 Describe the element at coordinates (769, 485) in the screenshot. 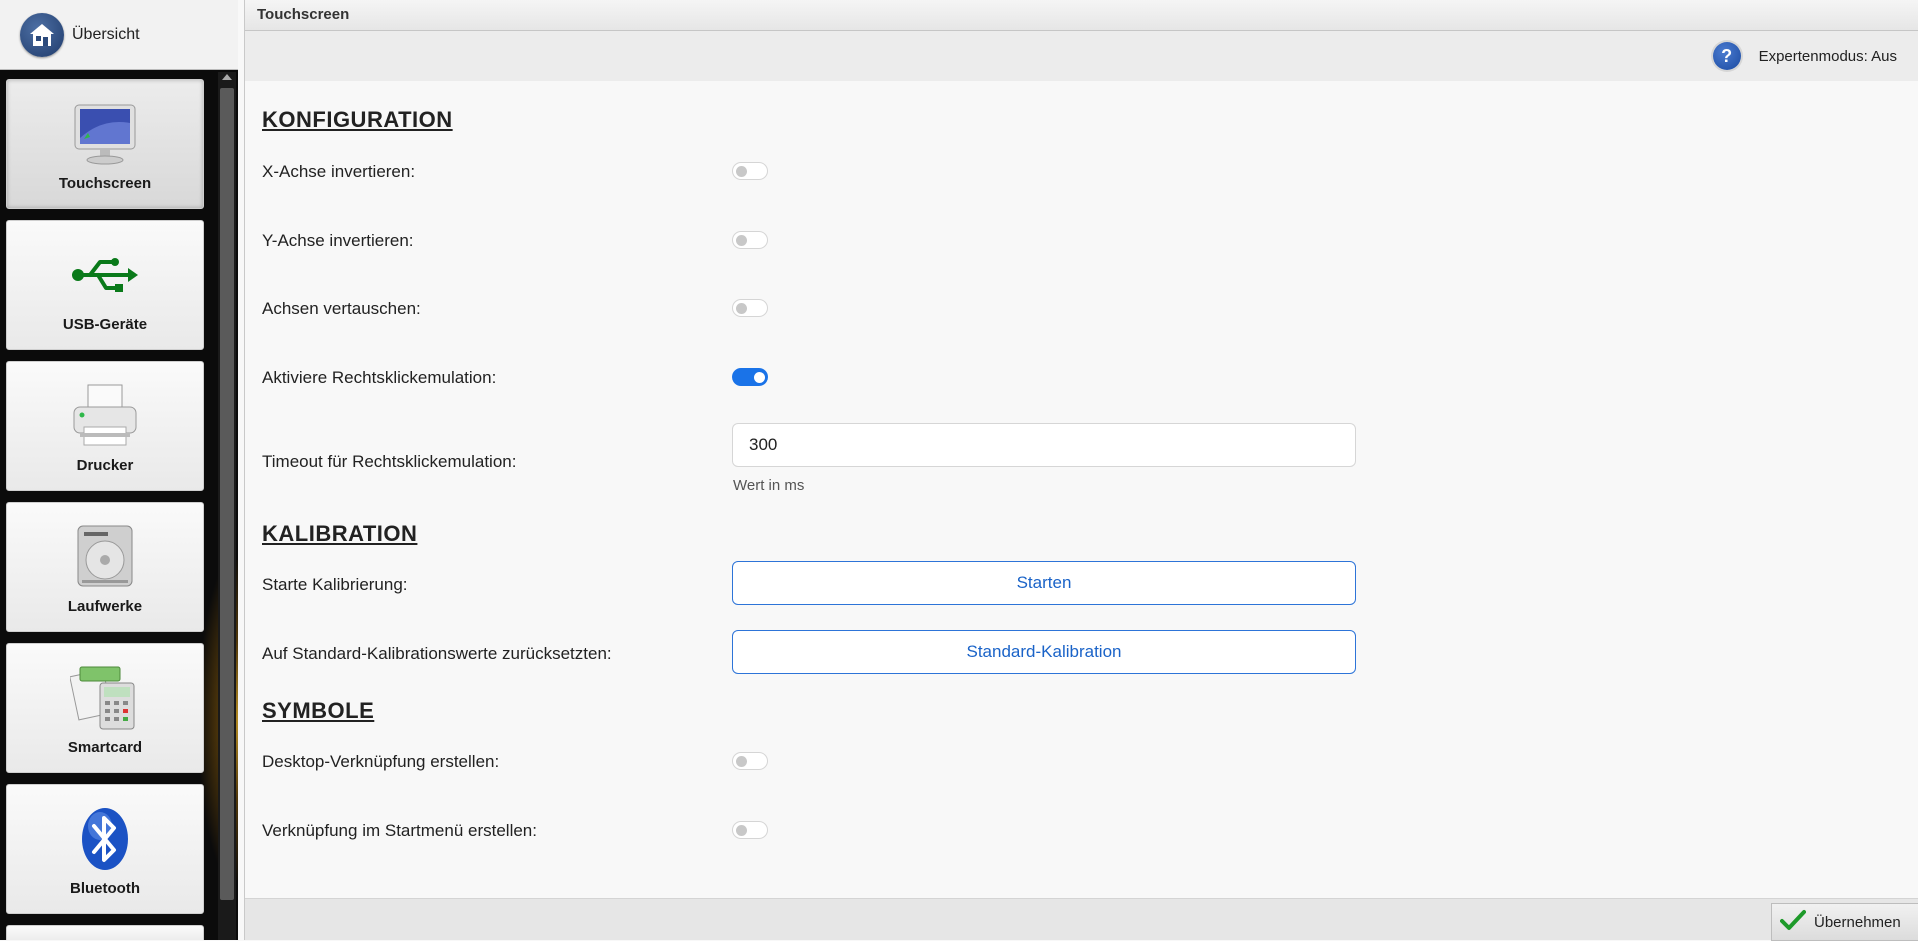

I see `timeout-hint: Wert in ms` at that location.